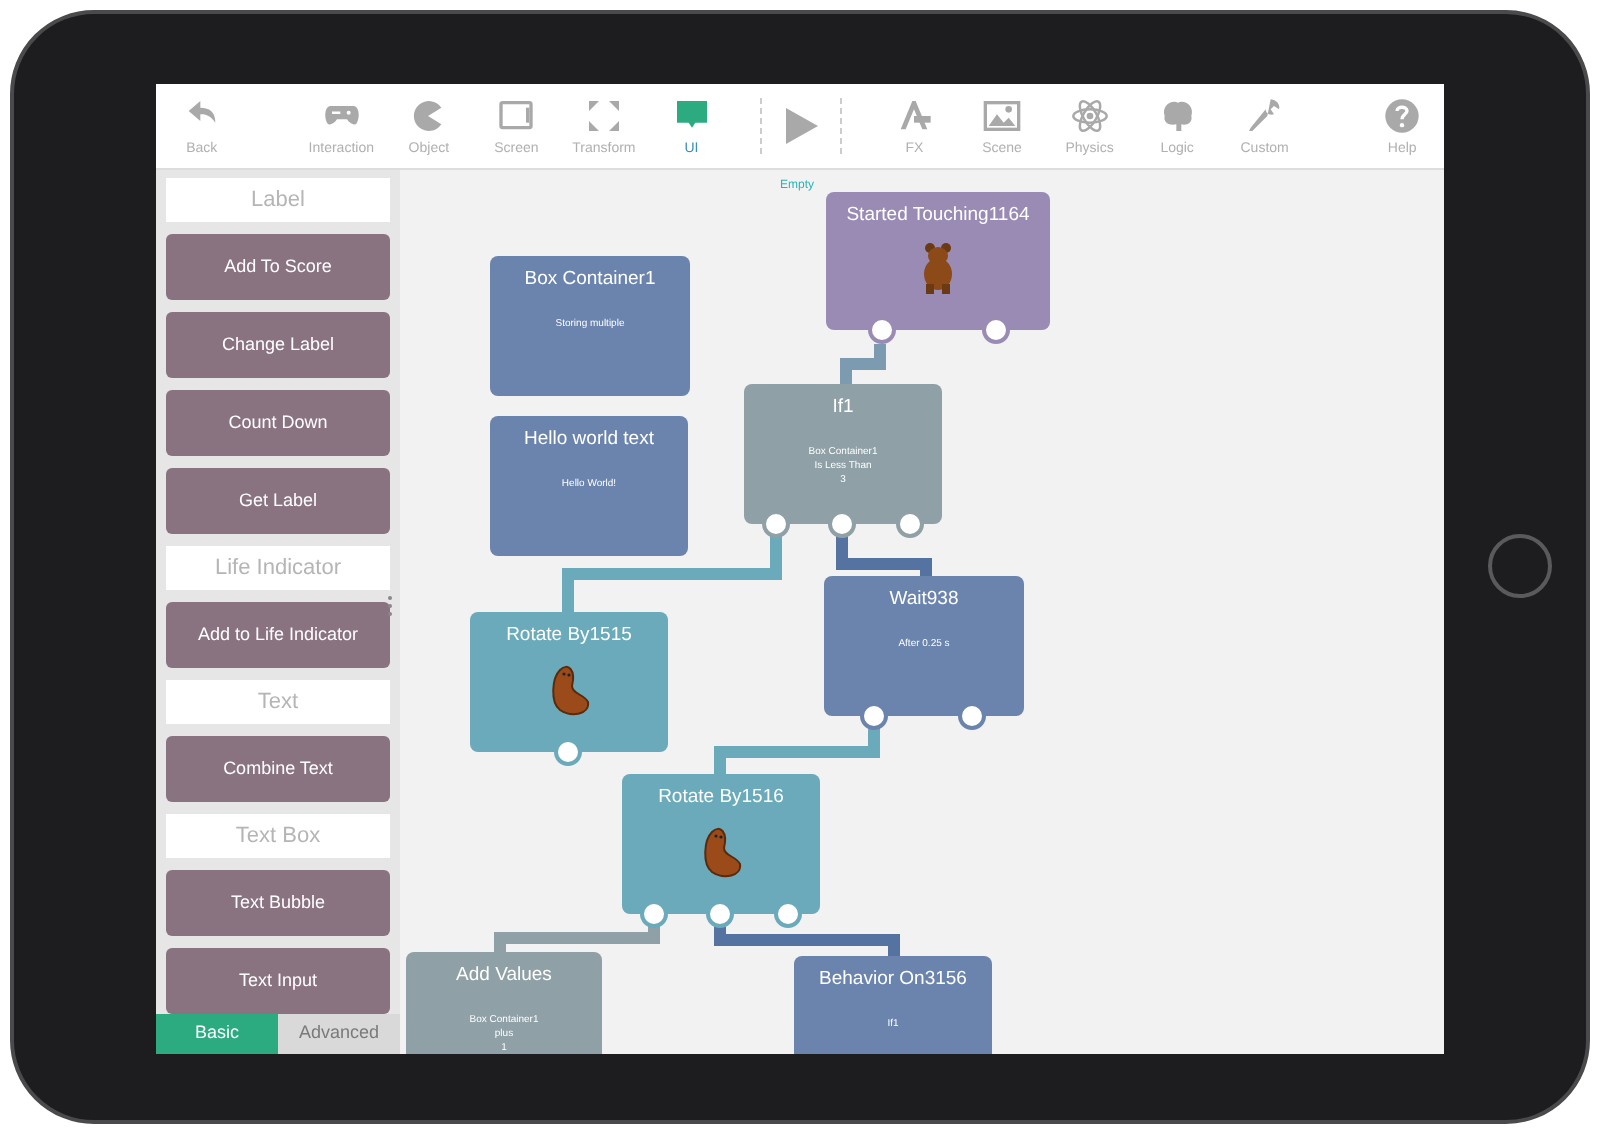  I want to click on block-button: Count Down, so click(278, 423).